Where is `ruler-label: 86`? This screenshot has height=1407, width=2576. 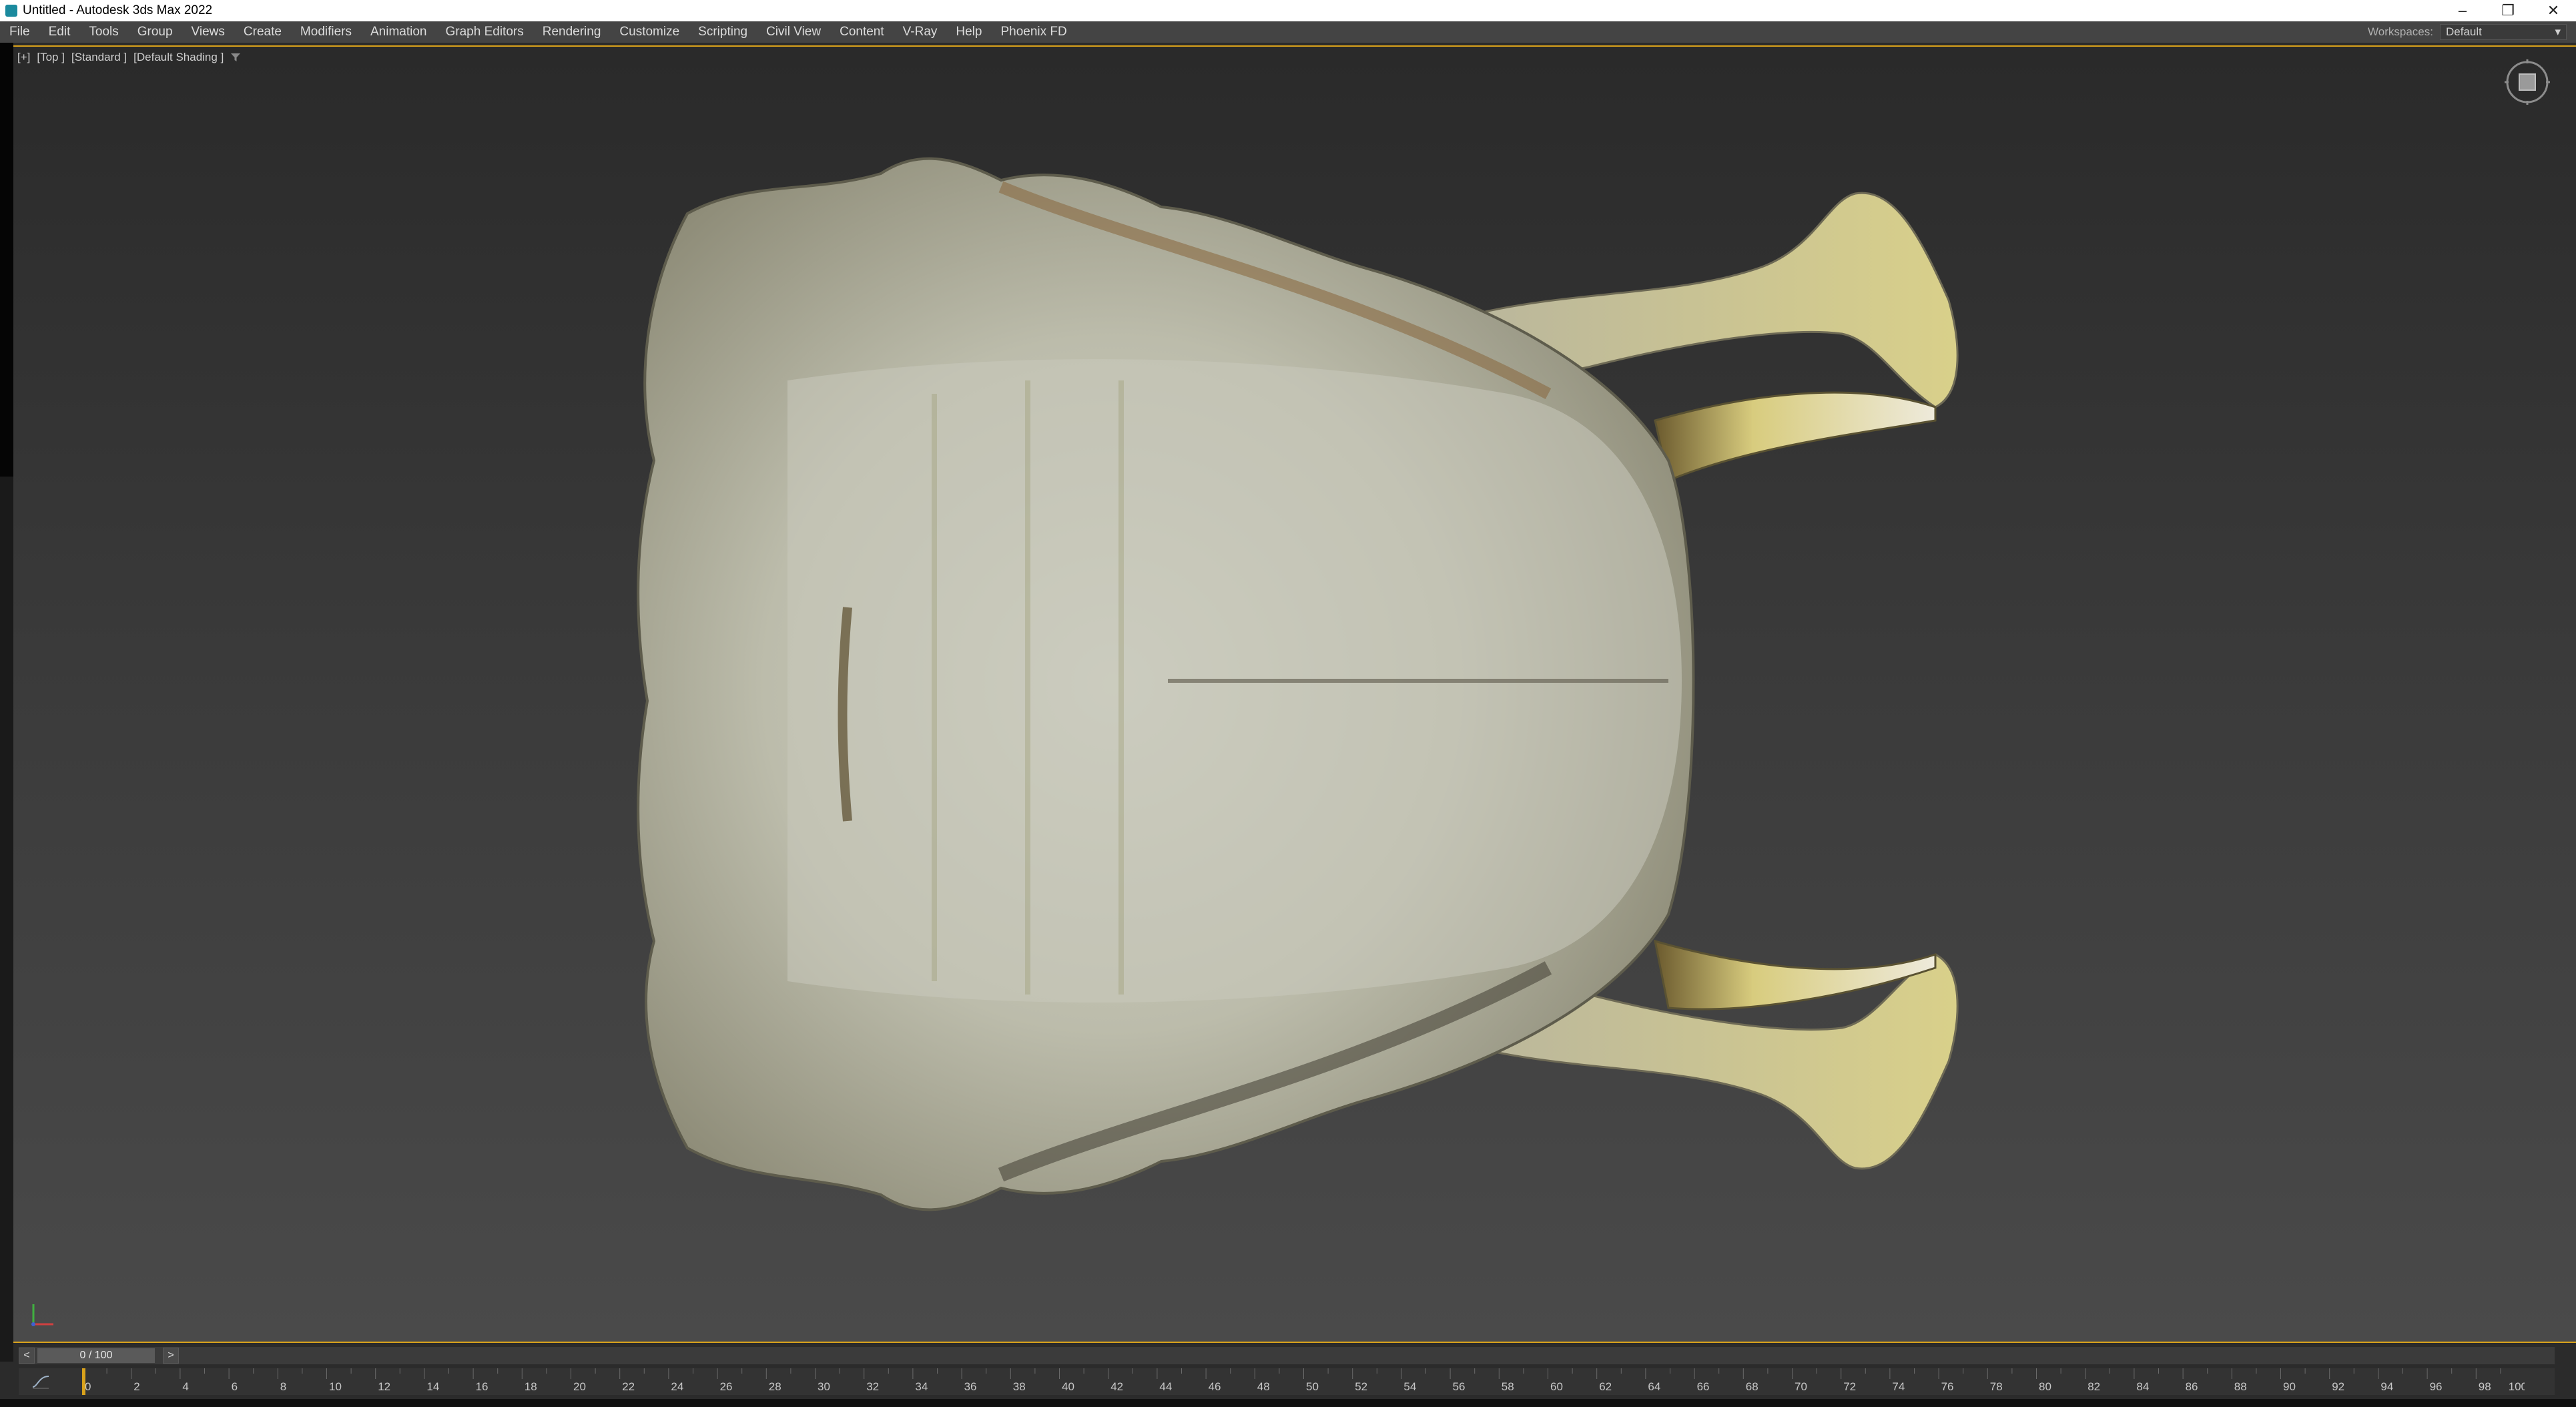
ruler-label: 86 is located at coordinates (2192, 1386).